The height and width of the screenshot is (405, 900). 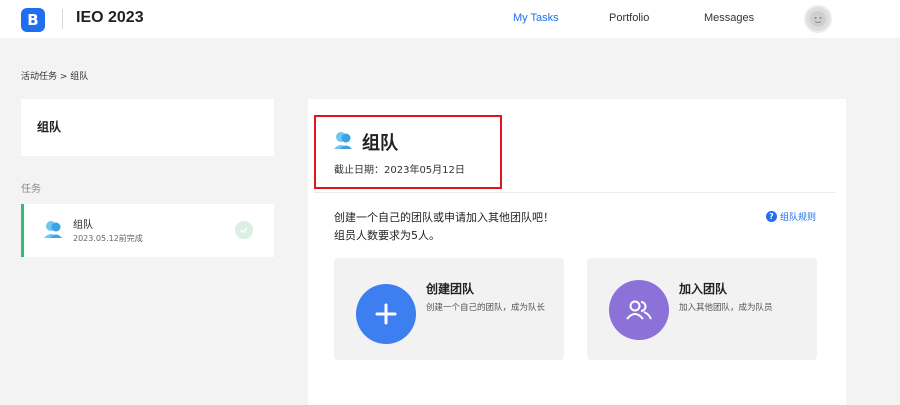 What do you see at coordinates (399, 170) in the screenshot?
I see `deadline-text: 截止日期：2023年05月12日` at bounding box center [399, 170].